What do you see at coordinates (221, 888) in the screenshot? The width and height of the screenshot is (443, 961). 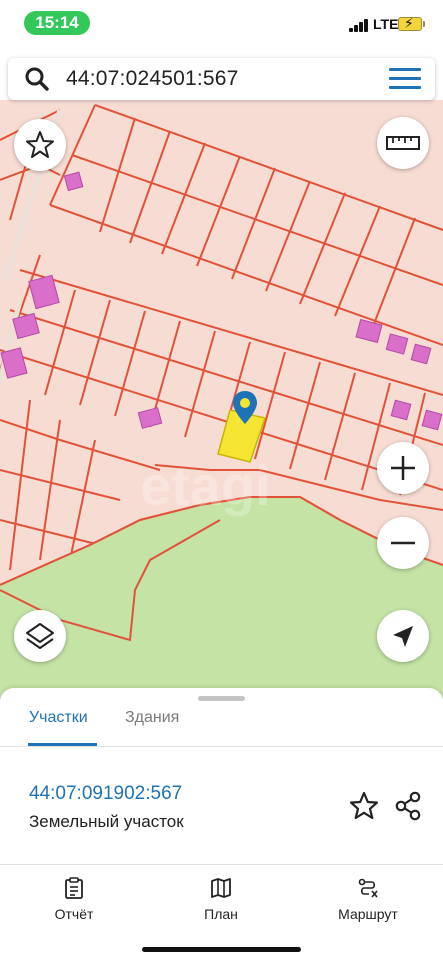 I see `map-plan-icon` at bounding box center [221, 888].